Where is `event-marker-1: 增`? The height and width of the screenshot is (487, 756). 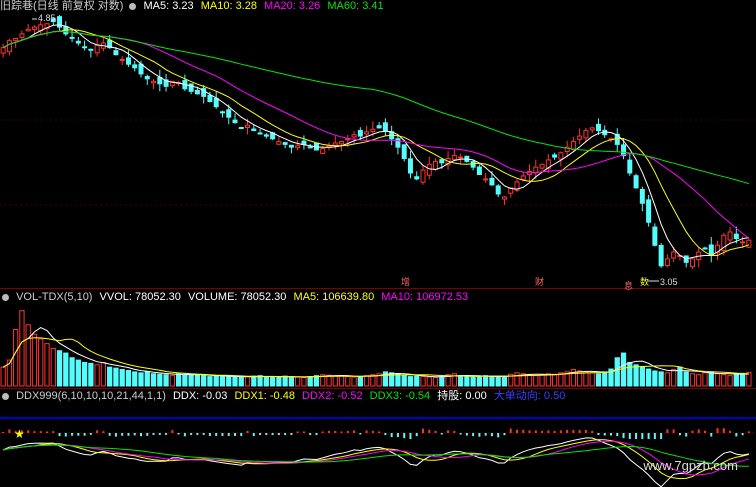
event-marker-1: 增 is located at coordinates (405, 282).